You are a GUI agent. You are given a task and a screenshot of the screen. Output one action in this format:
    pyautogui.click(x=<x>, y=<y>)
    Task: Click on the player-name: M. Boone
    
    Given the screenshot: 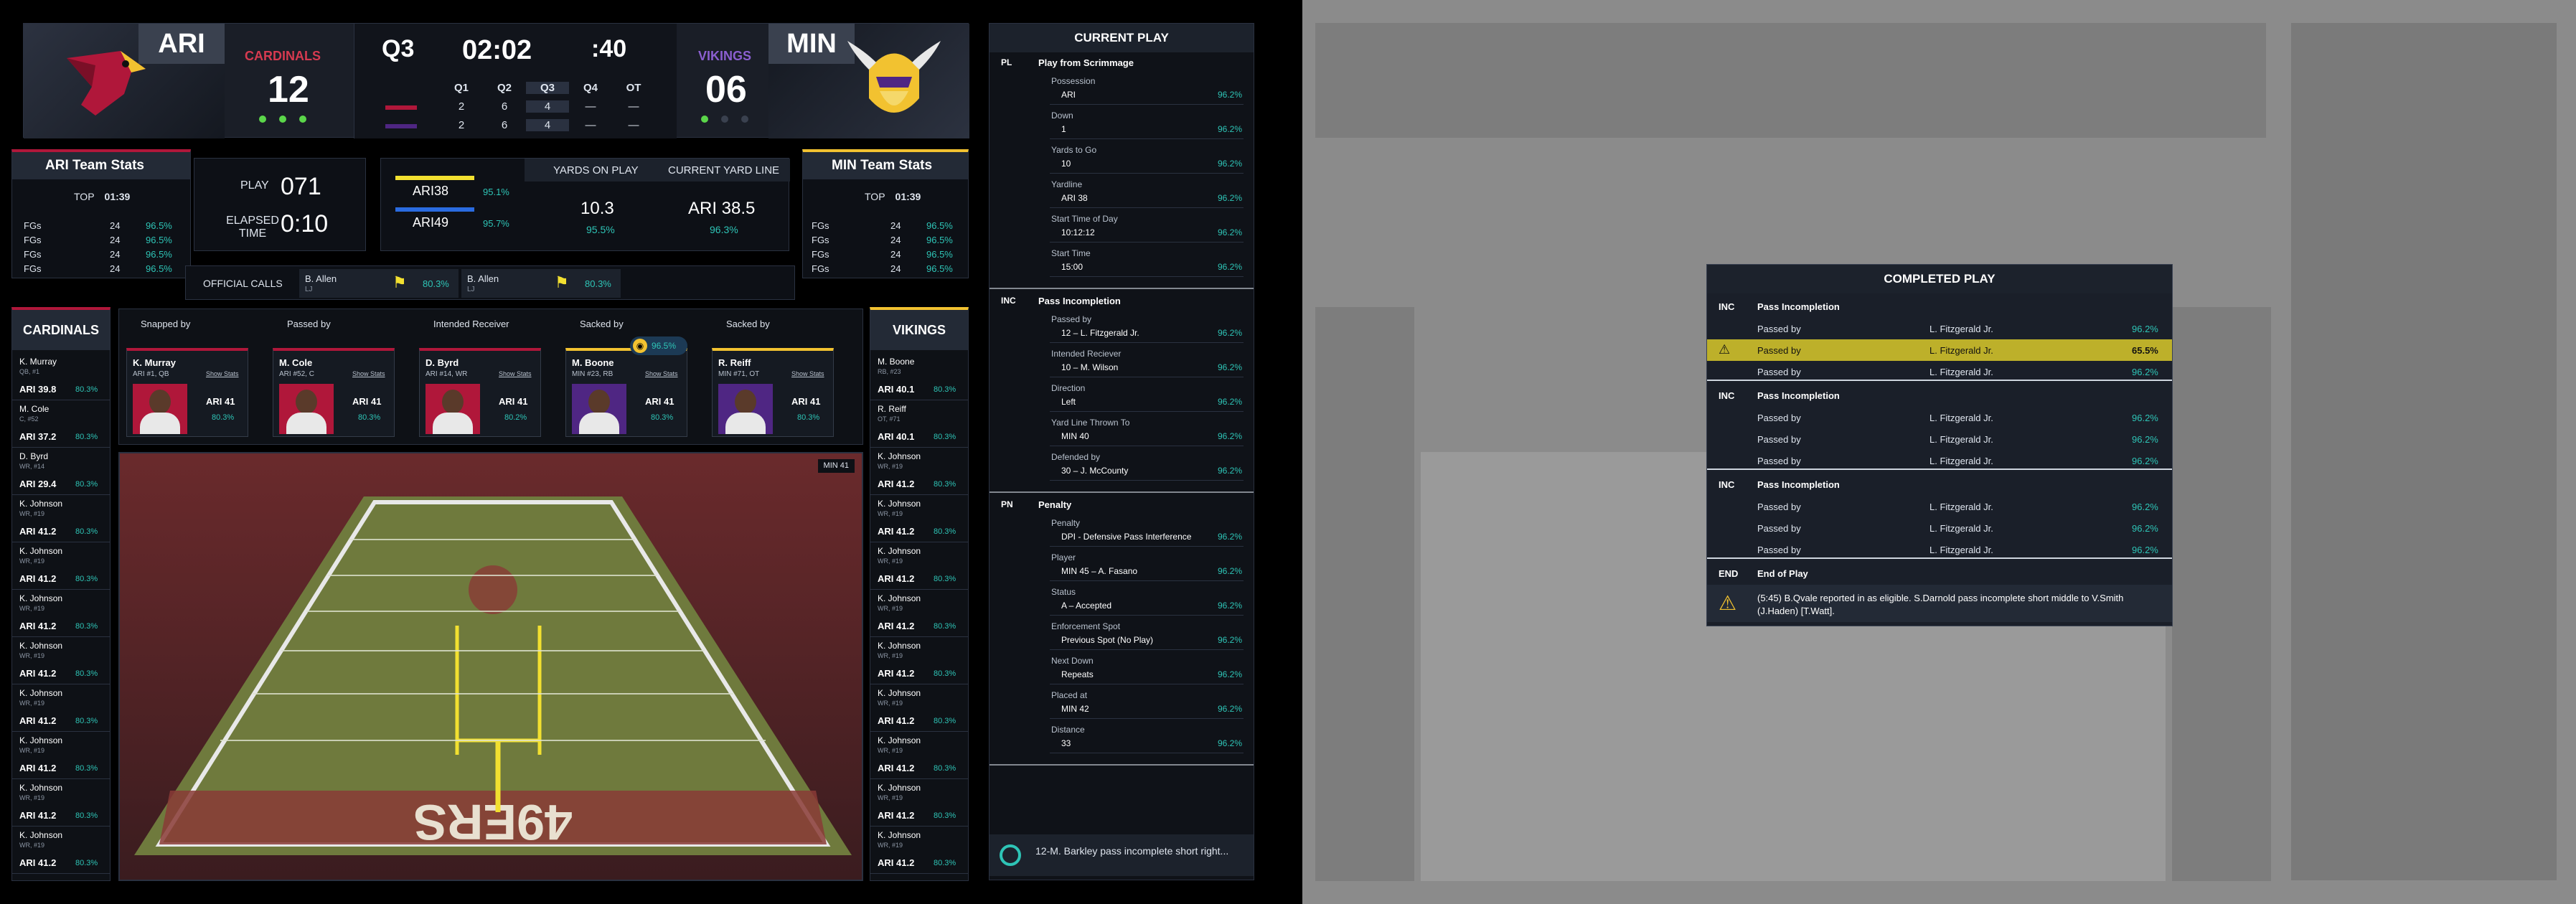 What is the action you would take?
    pyautogui.click(x=896, y=362)
    